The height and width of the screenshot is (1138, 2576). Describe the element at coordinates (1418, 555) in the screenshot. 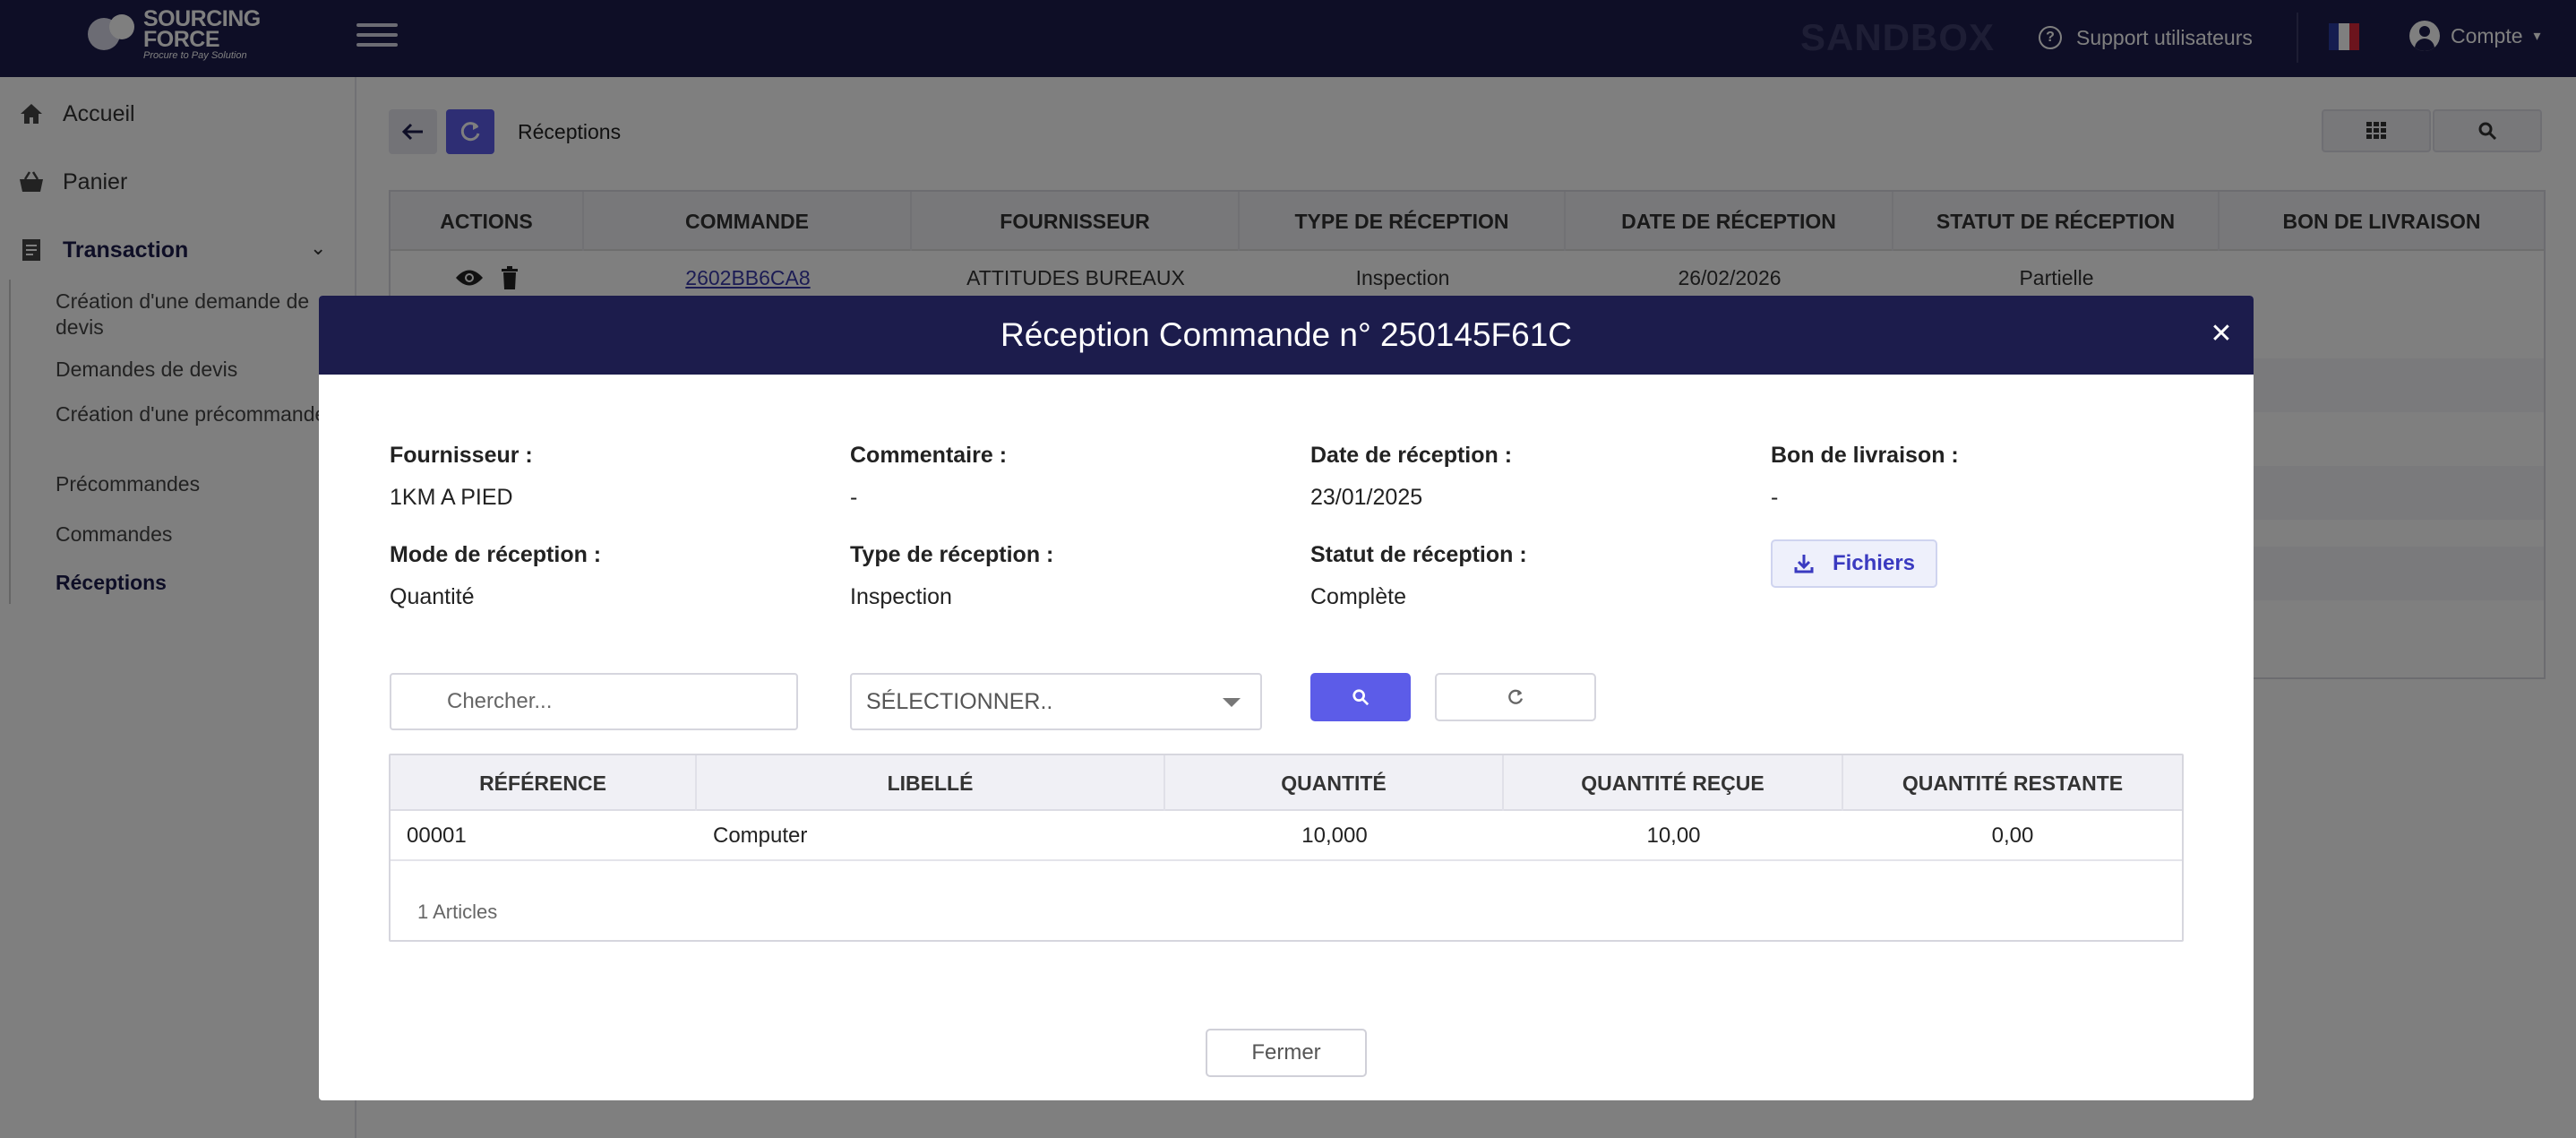

I see `statut-label: Statut de réception :` at that location.